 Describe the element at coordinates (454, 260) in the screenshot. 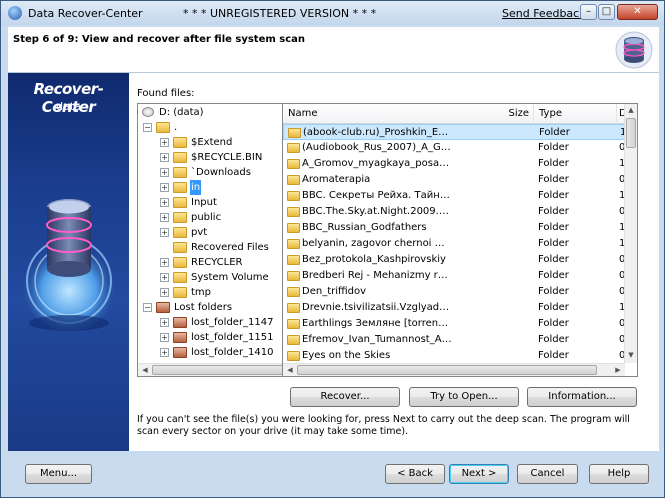

I see `list-item: Bez_protokola_Kashpirovskiy Folder 0` at that location.